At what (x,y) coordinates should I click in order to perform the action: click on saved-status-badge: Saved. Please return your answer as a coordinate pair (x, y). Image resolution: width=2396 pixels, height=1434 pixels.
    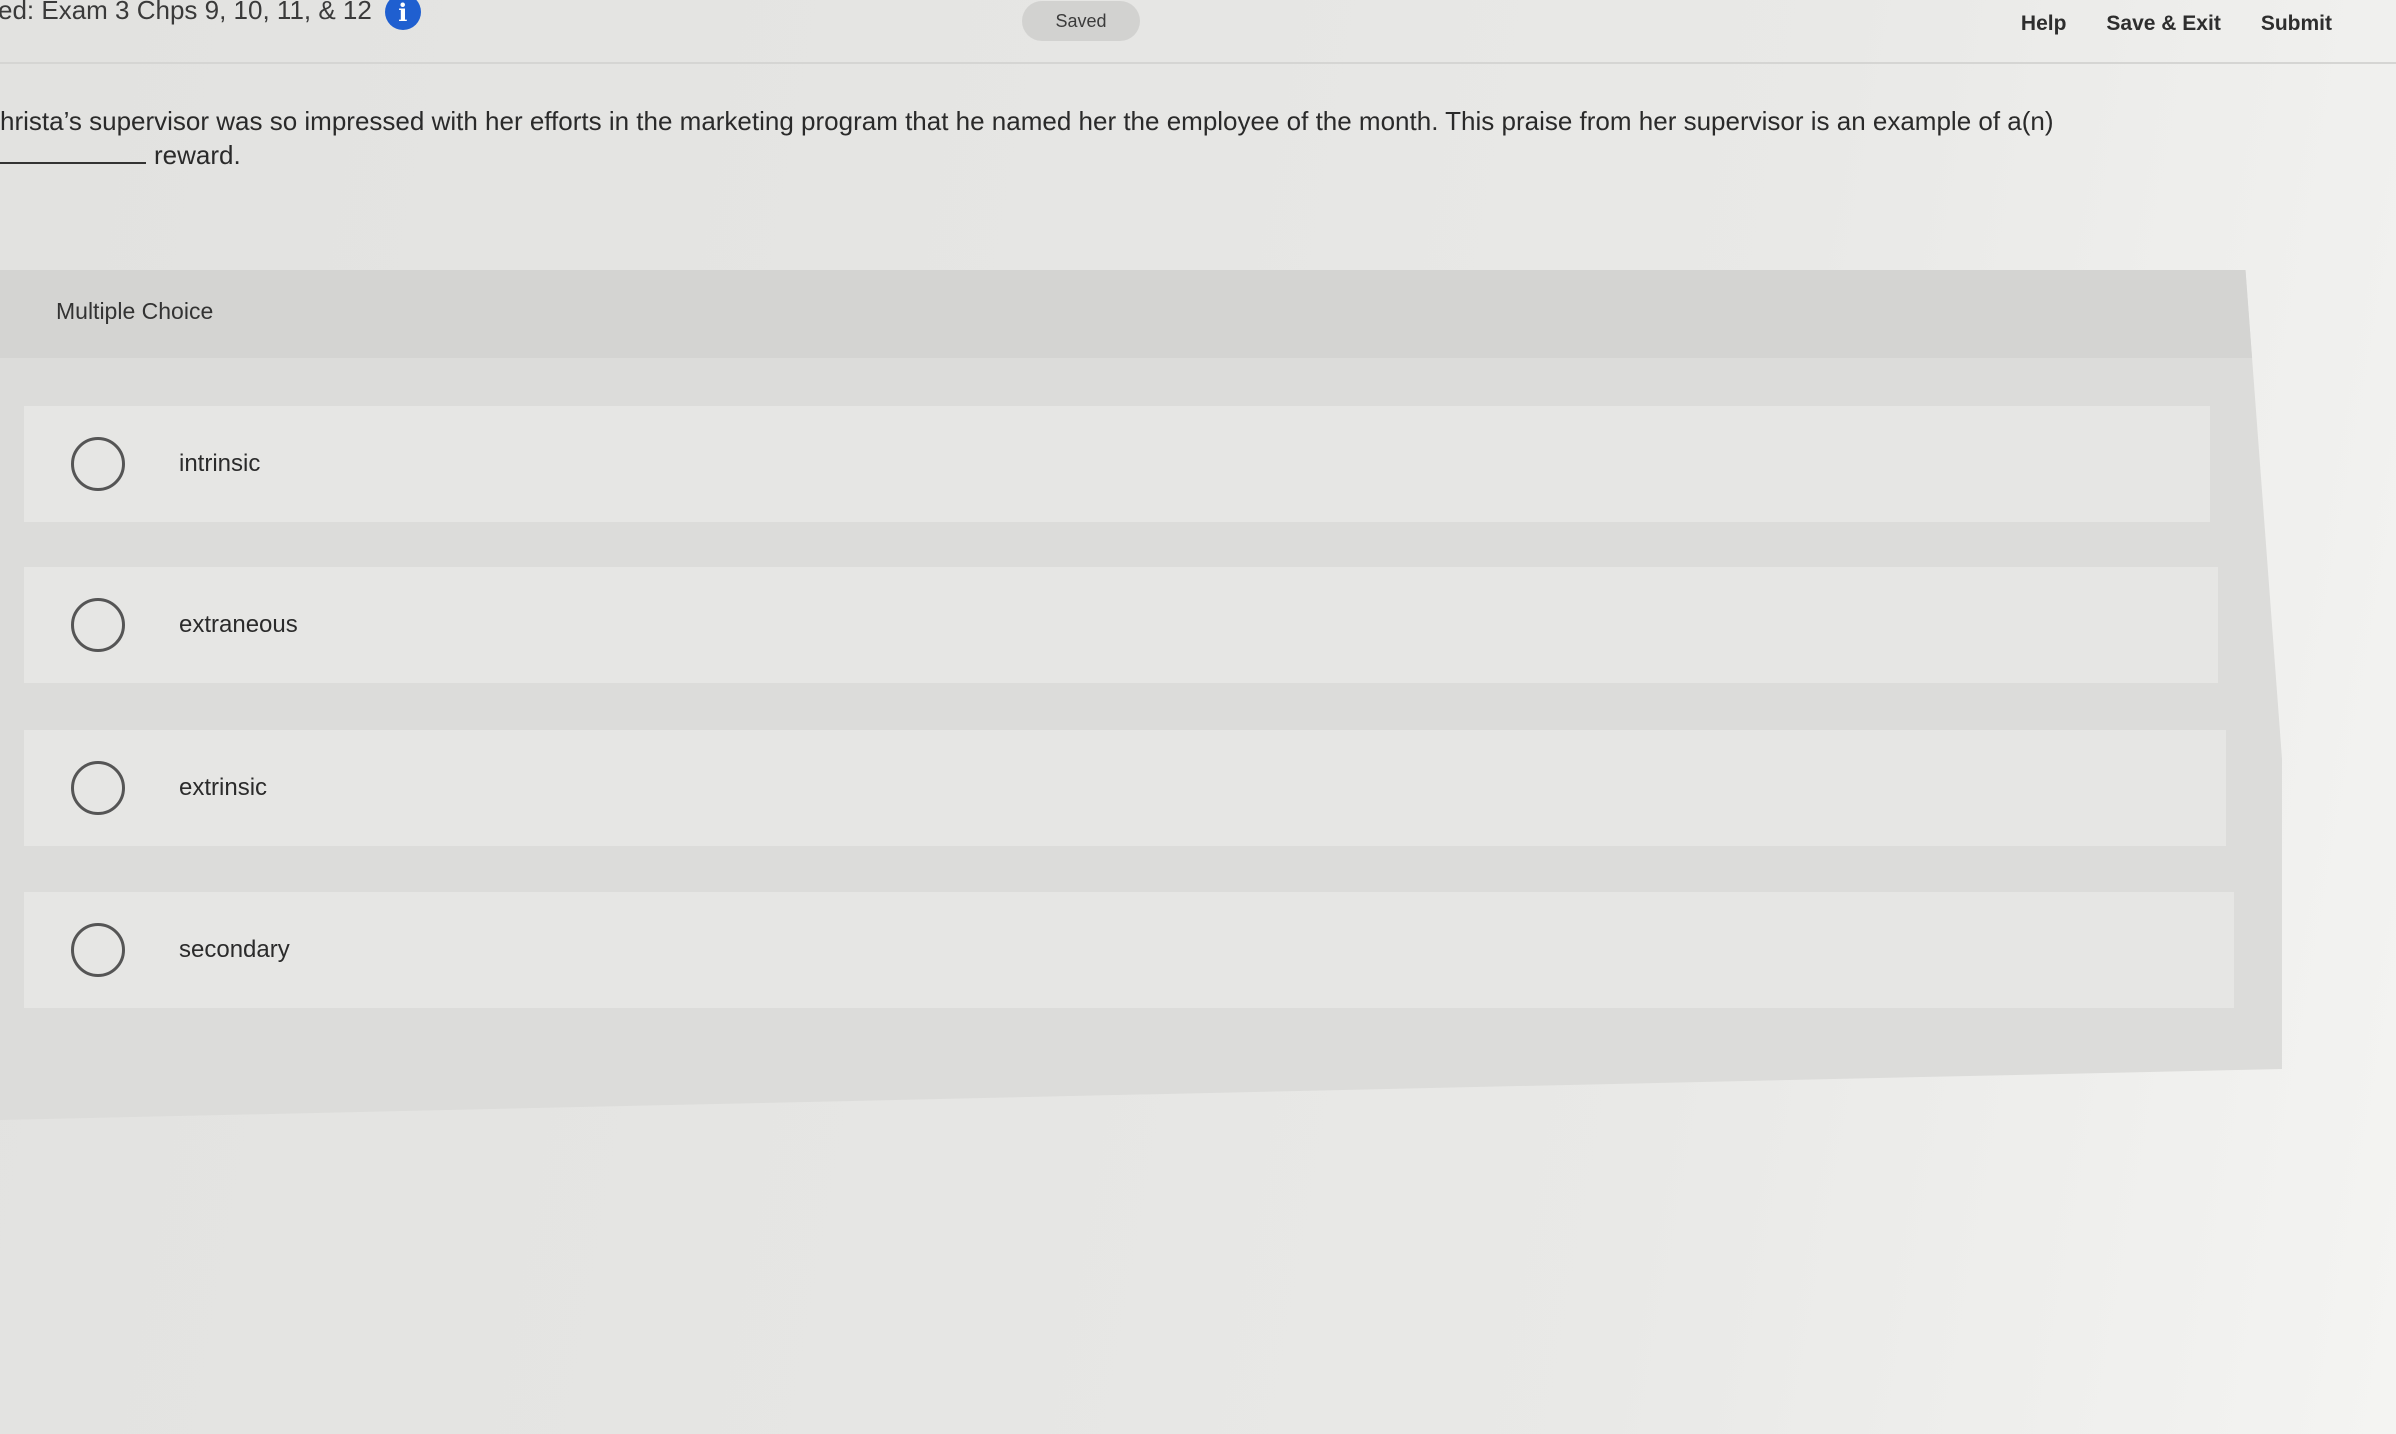
    Looking at the image, I should click on (1081, 21).